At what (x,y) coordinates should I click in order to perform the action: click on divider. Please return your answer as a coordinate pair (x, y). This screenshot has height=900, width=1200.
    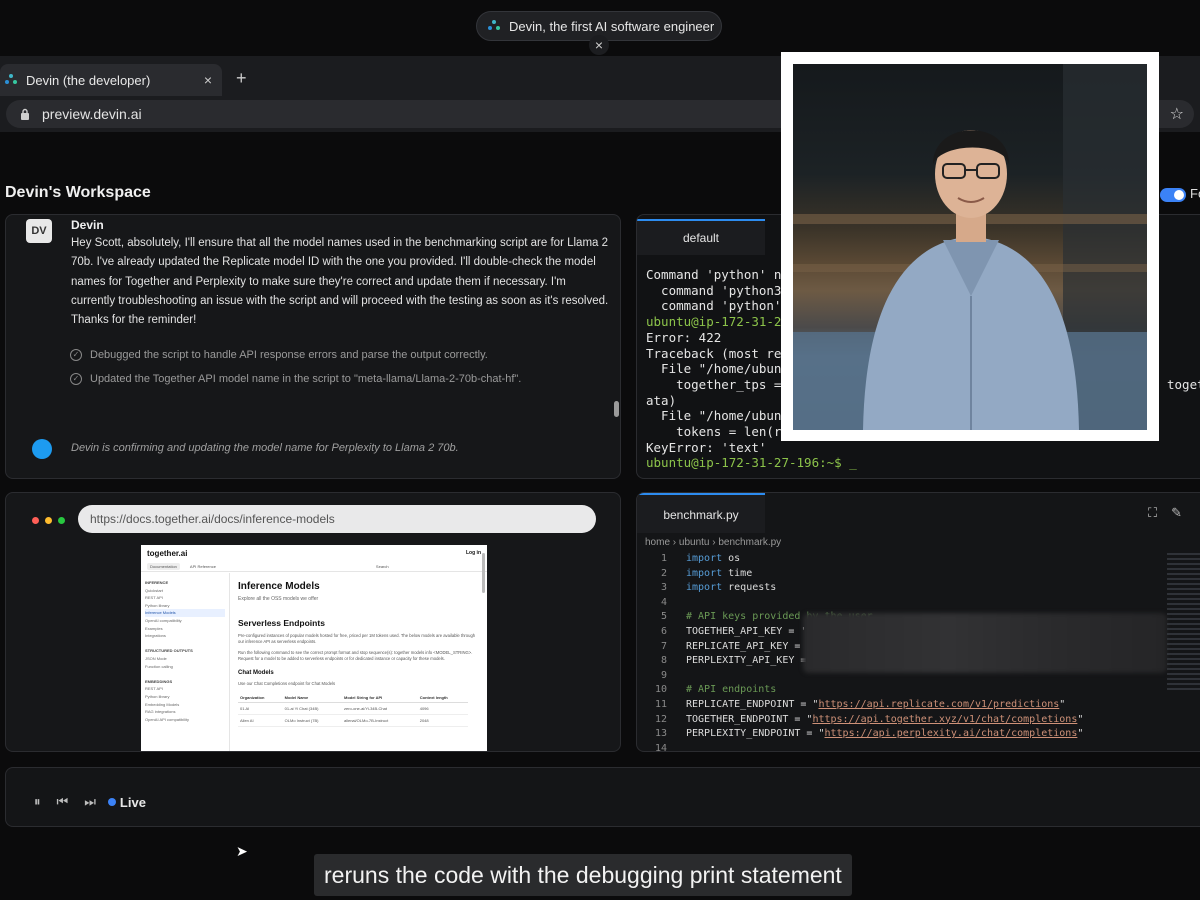
    Looking at the image, I should click on (229, 662).